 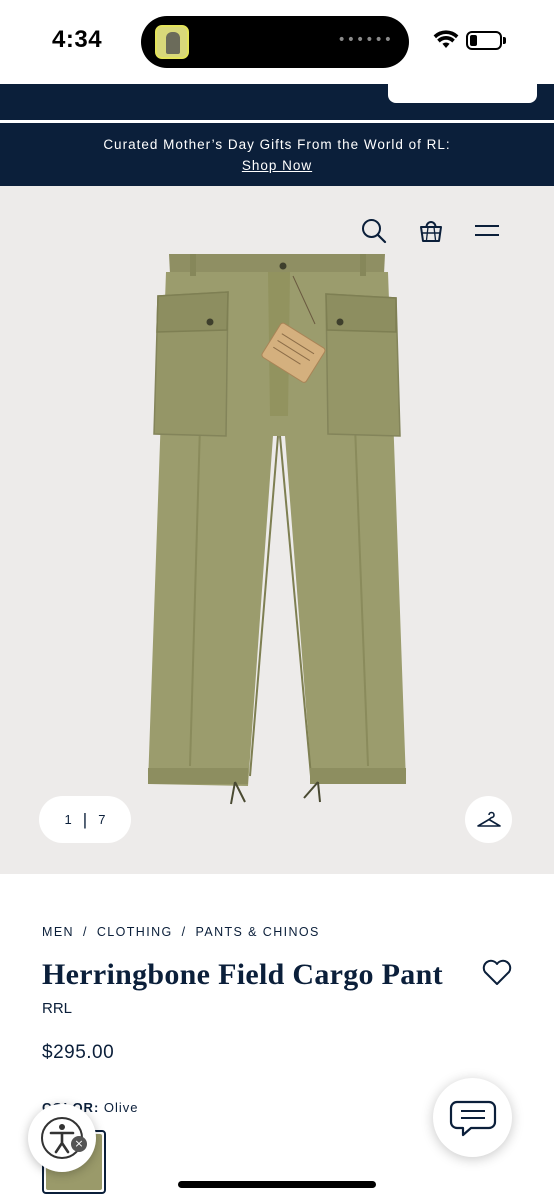 I want to click on color-value: Olive, so click(x=121, y=1107).